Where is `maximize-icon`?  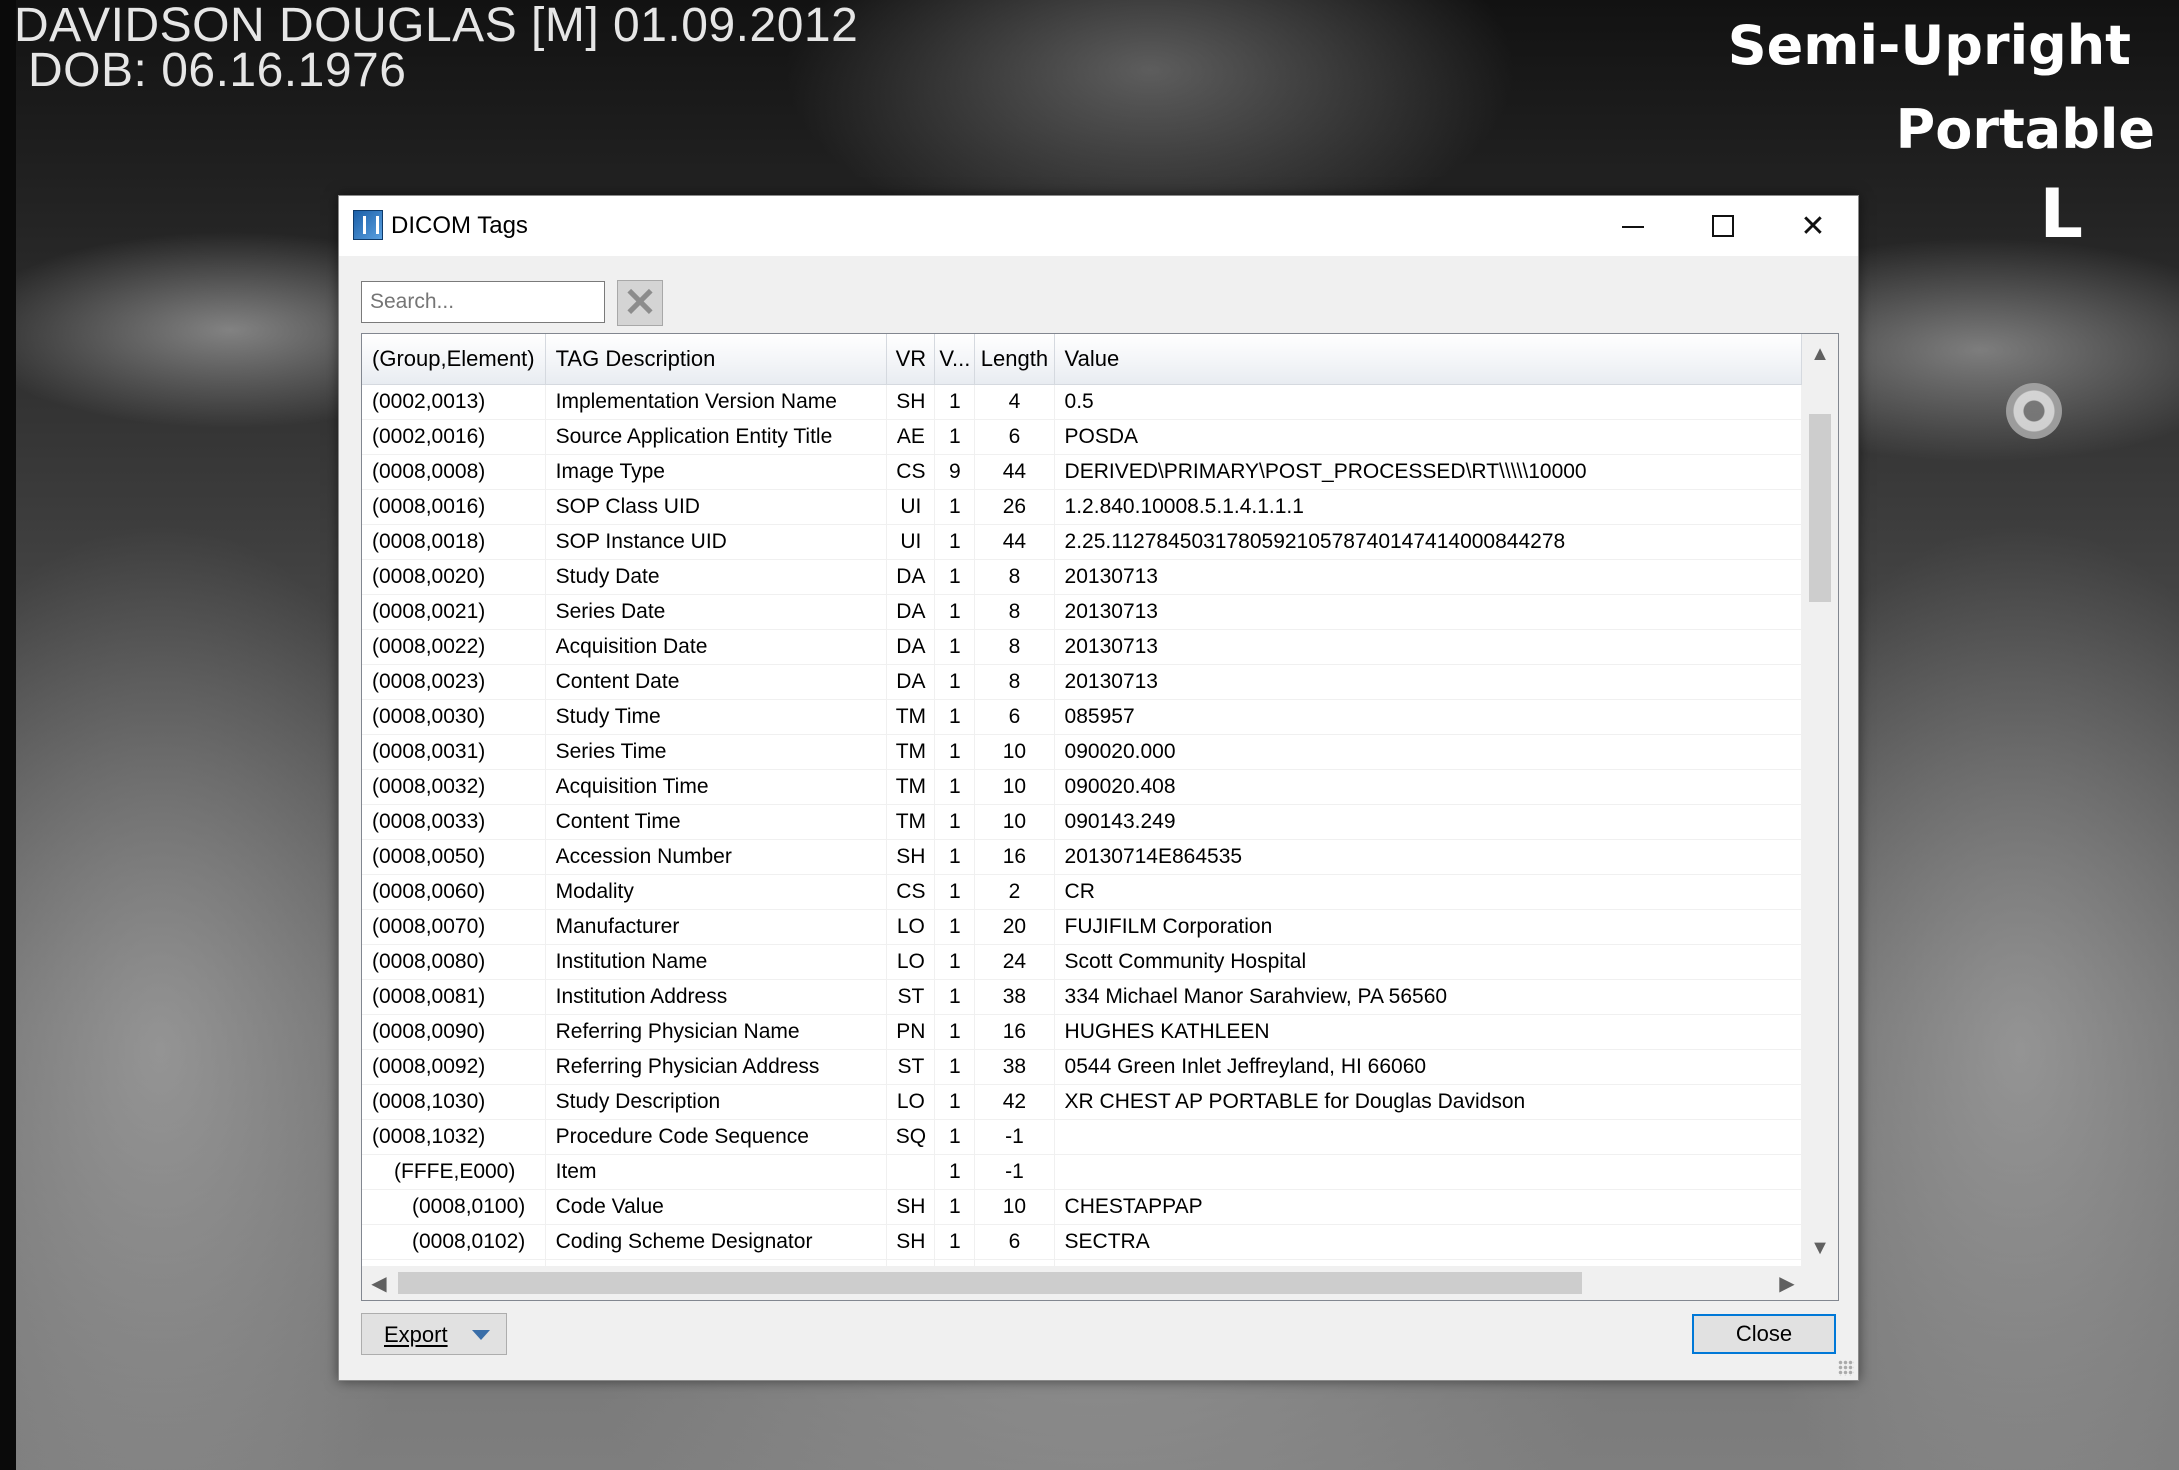
maximize-icon is located at coordinates (1723, 226).